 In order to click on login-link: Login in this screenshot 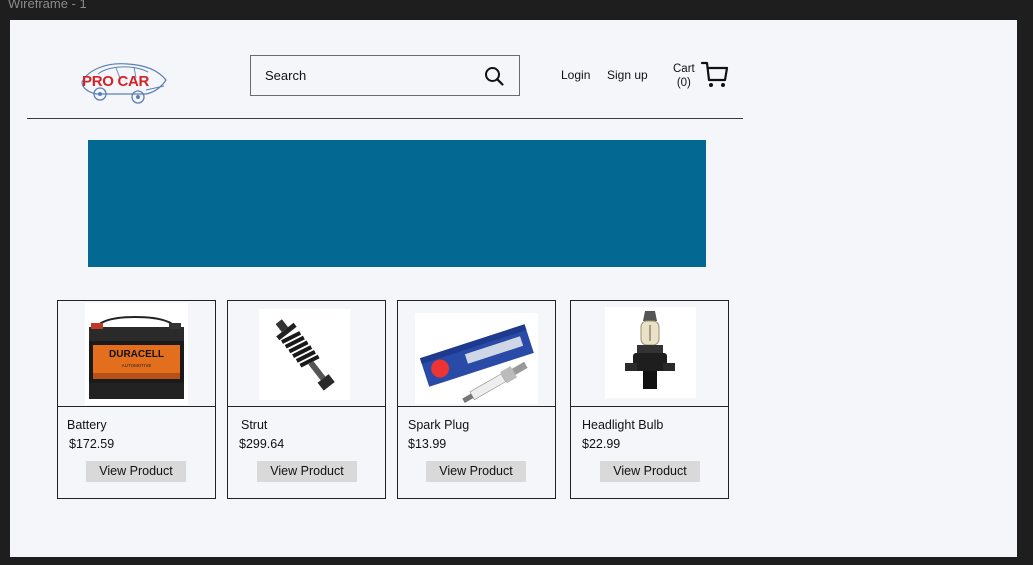, I will do `click(575, 75)`.